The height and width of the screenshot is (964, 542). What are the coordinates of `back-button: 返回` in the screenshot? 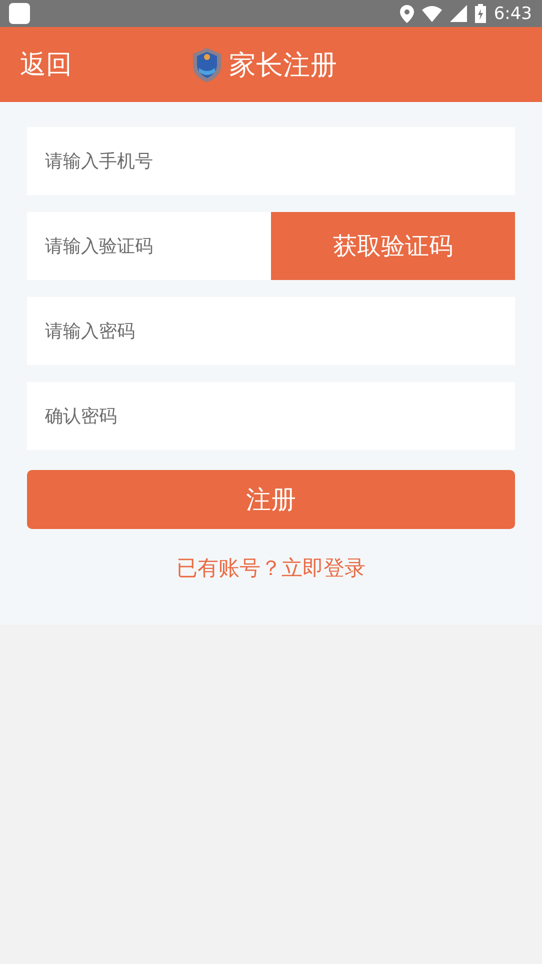 It's located at (36, 64).